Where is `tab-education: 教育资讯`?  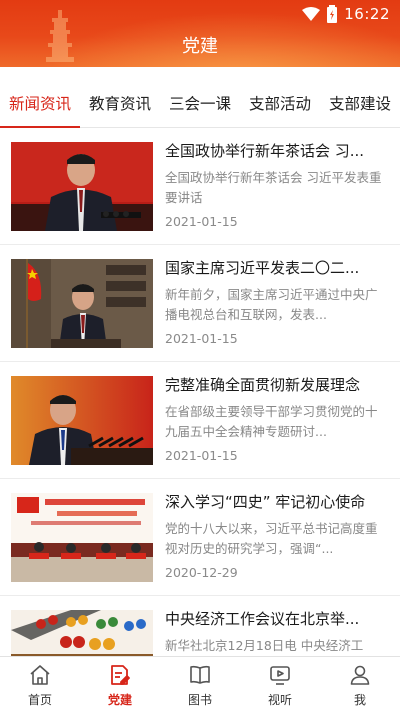
tab-education: 教育资讯 is located at coordinates (120, 105).